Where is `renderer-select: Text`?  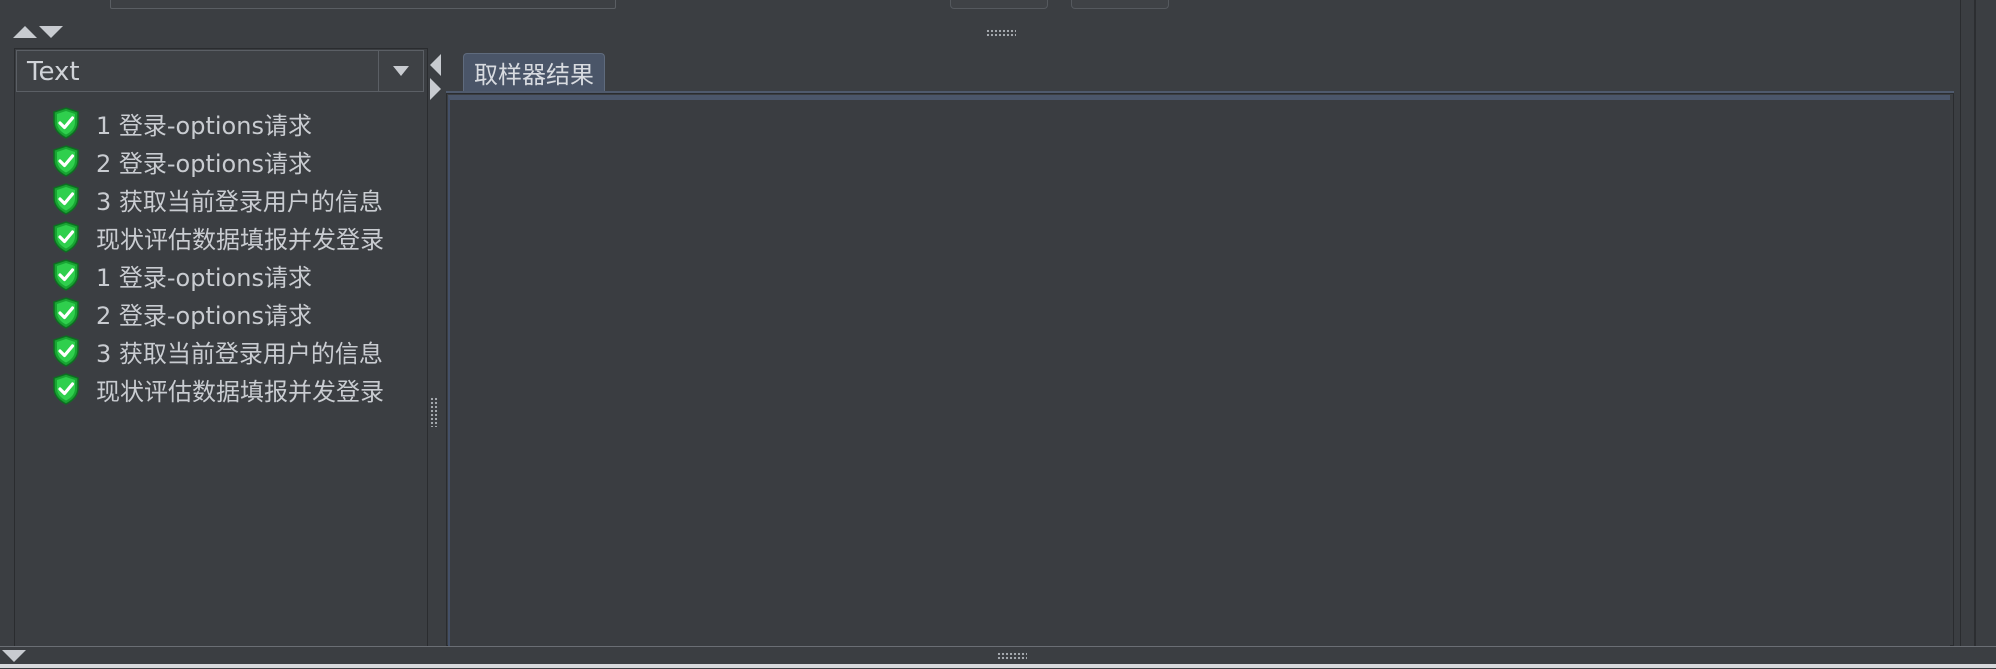 renderer-select: Text is located at coordinates (220, 71).